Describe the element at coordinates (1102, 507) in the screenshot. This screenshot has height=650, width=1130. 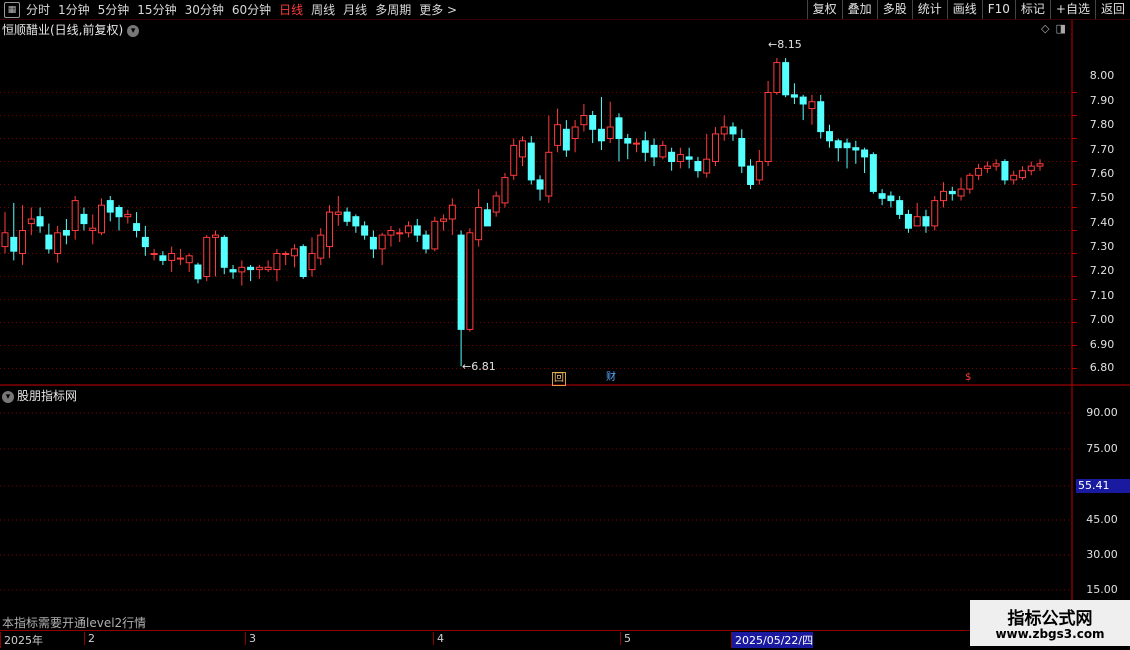
I see `indicator-axis: 90.00 75.00 45.00 30.00 15.00` at that location.